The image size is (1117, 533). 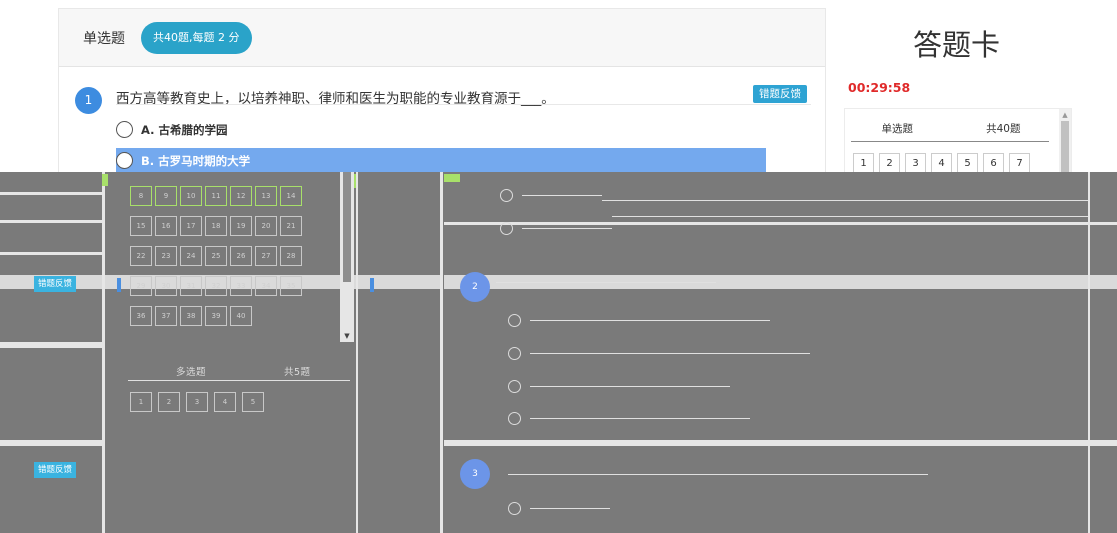 What do you see at coordinates (216, 286) in the screenshot?
I see `ghost-card-number: 32` at bounding box center [216, 286].